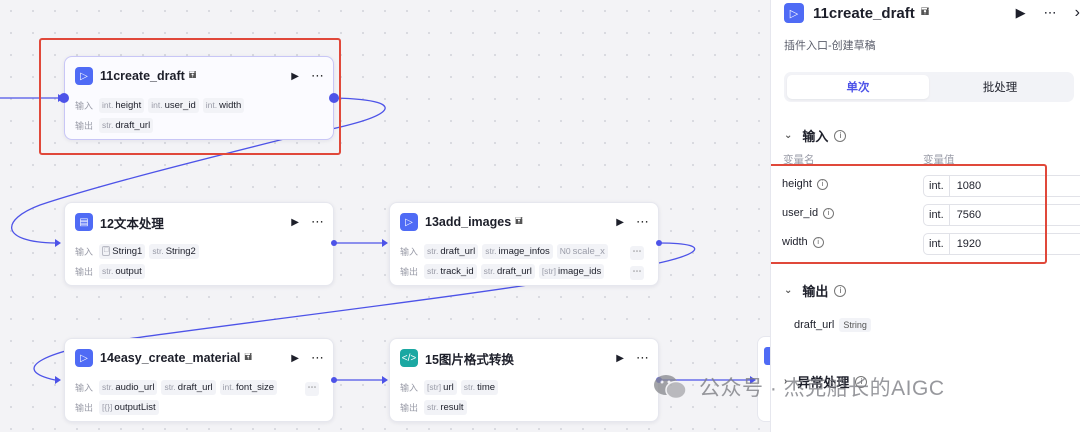  I want to click on panel-description: 插件入口-创建草稿, so click(830, 46).